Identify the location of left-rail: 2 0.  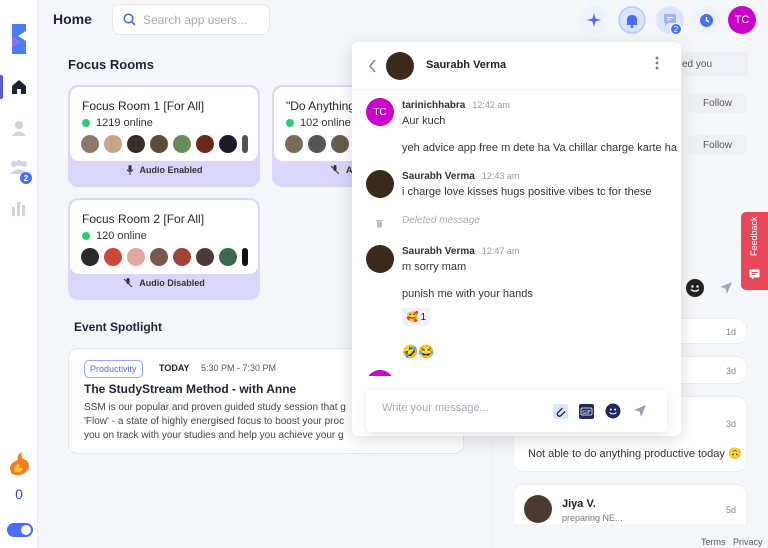
(19, 274).